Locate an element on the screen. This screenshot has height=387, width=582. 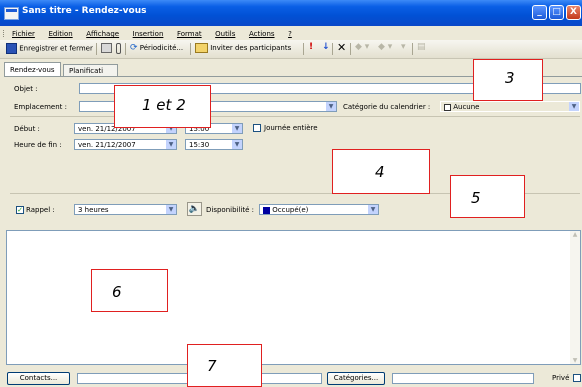
allday-checkbox is located at coordinates (257, 127).